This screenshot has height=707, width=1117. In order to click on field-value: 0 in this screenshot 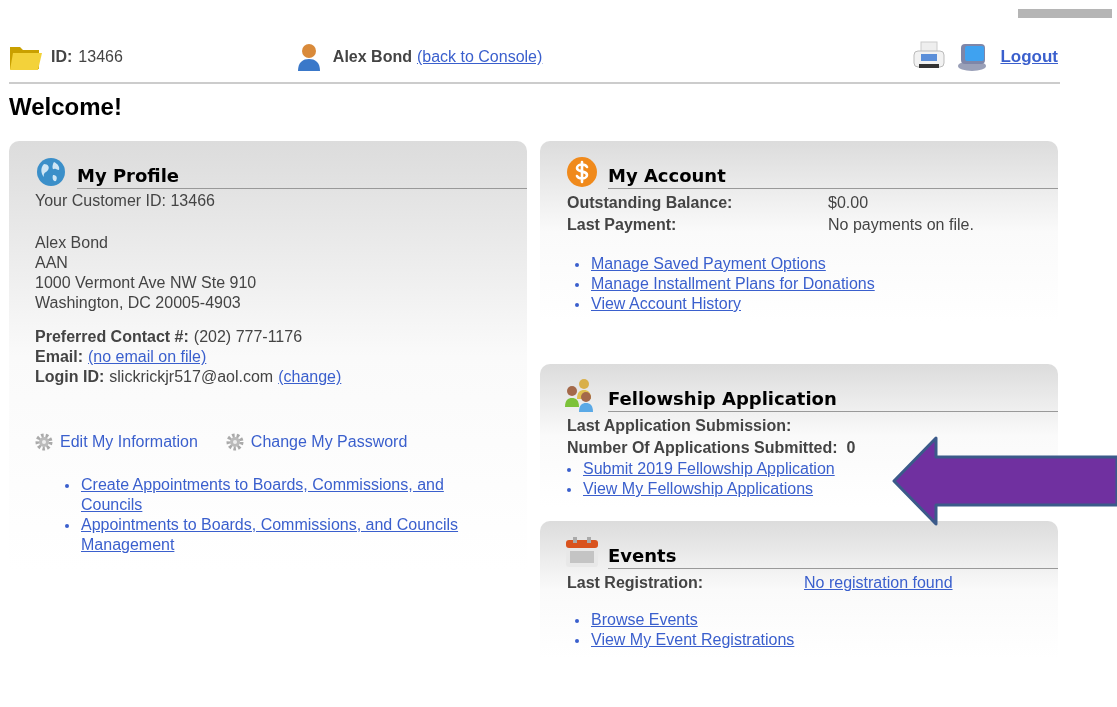, I will do `click(851, 448)`.